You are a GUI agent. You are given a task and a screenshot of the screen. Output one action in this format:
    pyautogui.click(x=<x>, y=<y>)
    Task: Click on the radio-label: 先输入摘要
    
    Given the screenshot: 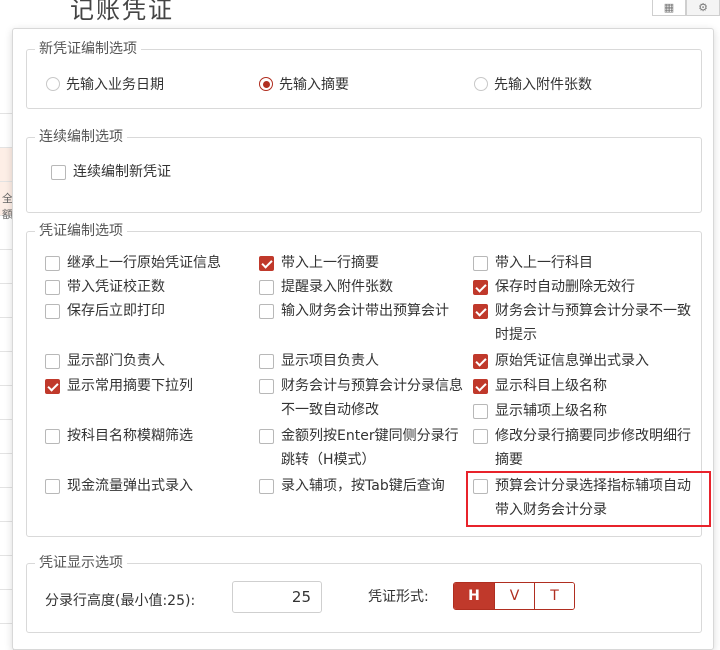 What is the action you would take?
    pyautogui.click(x=314, y=85)
    